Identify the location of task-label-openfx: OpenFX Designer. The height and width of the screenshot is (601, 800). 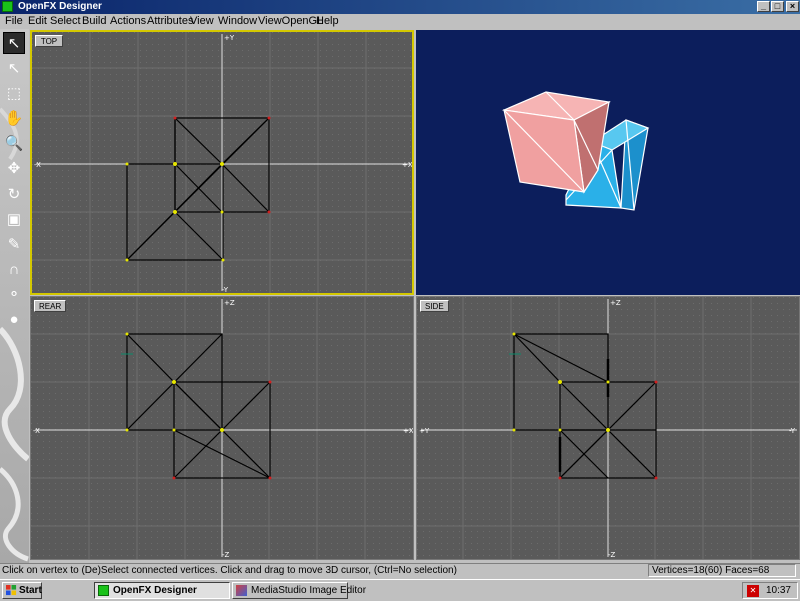
(155, 590).